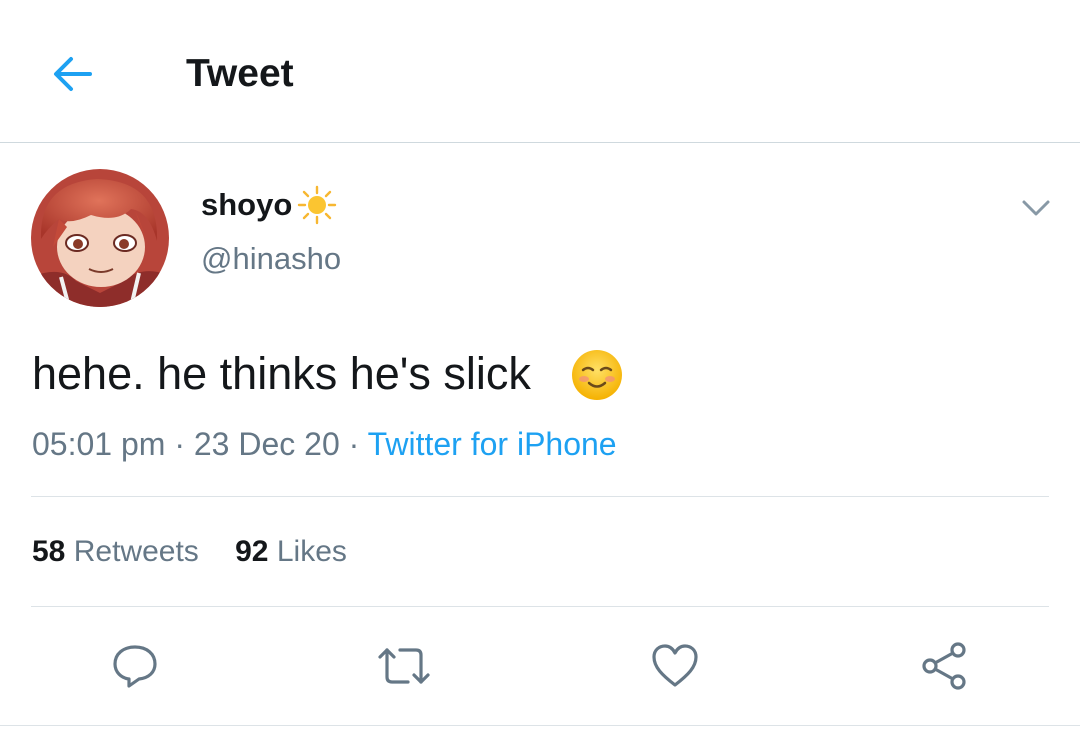  What do you see at coordinates (246, 205) in the screenshot?
I see `display-name: shoyo` at bounding box center [246, 205].